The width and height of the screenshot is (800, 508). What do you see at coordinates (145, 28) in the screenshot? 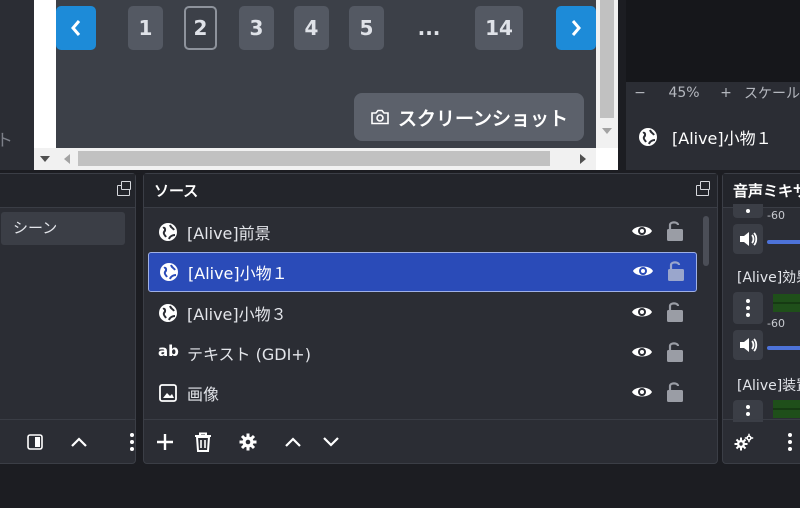
I see `pager-page-1: 1` at bounding box center [145, 28].